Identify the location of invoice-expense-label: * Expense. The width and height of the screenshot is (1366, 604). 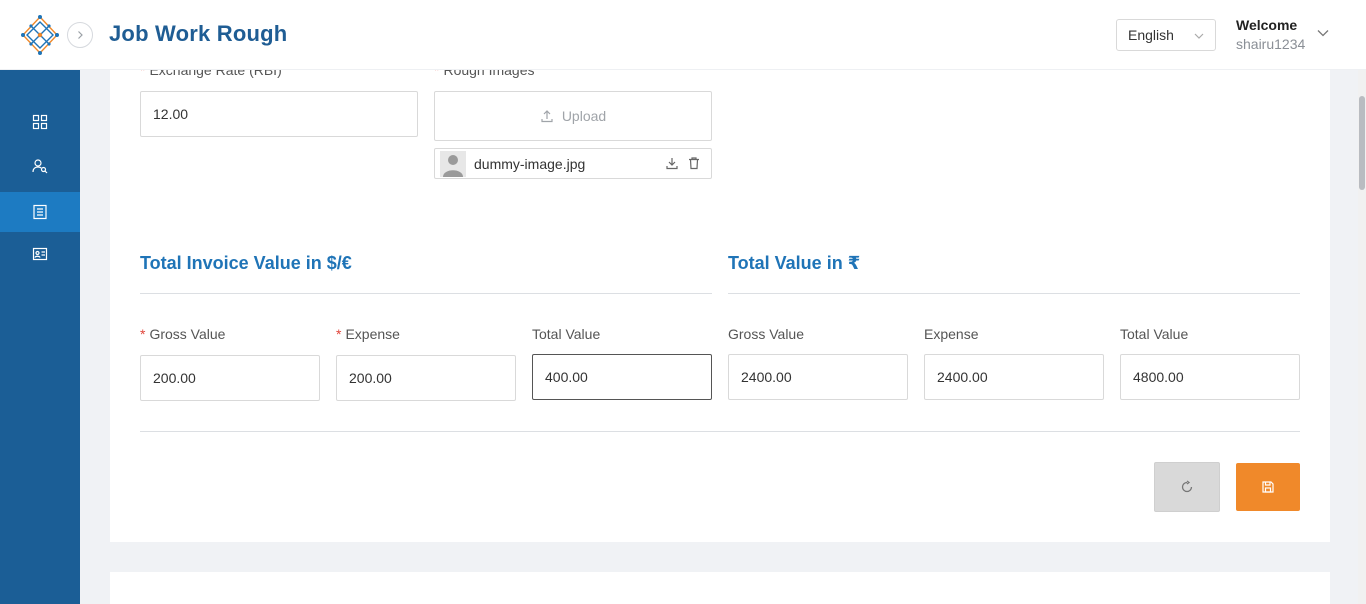
(368, 334).